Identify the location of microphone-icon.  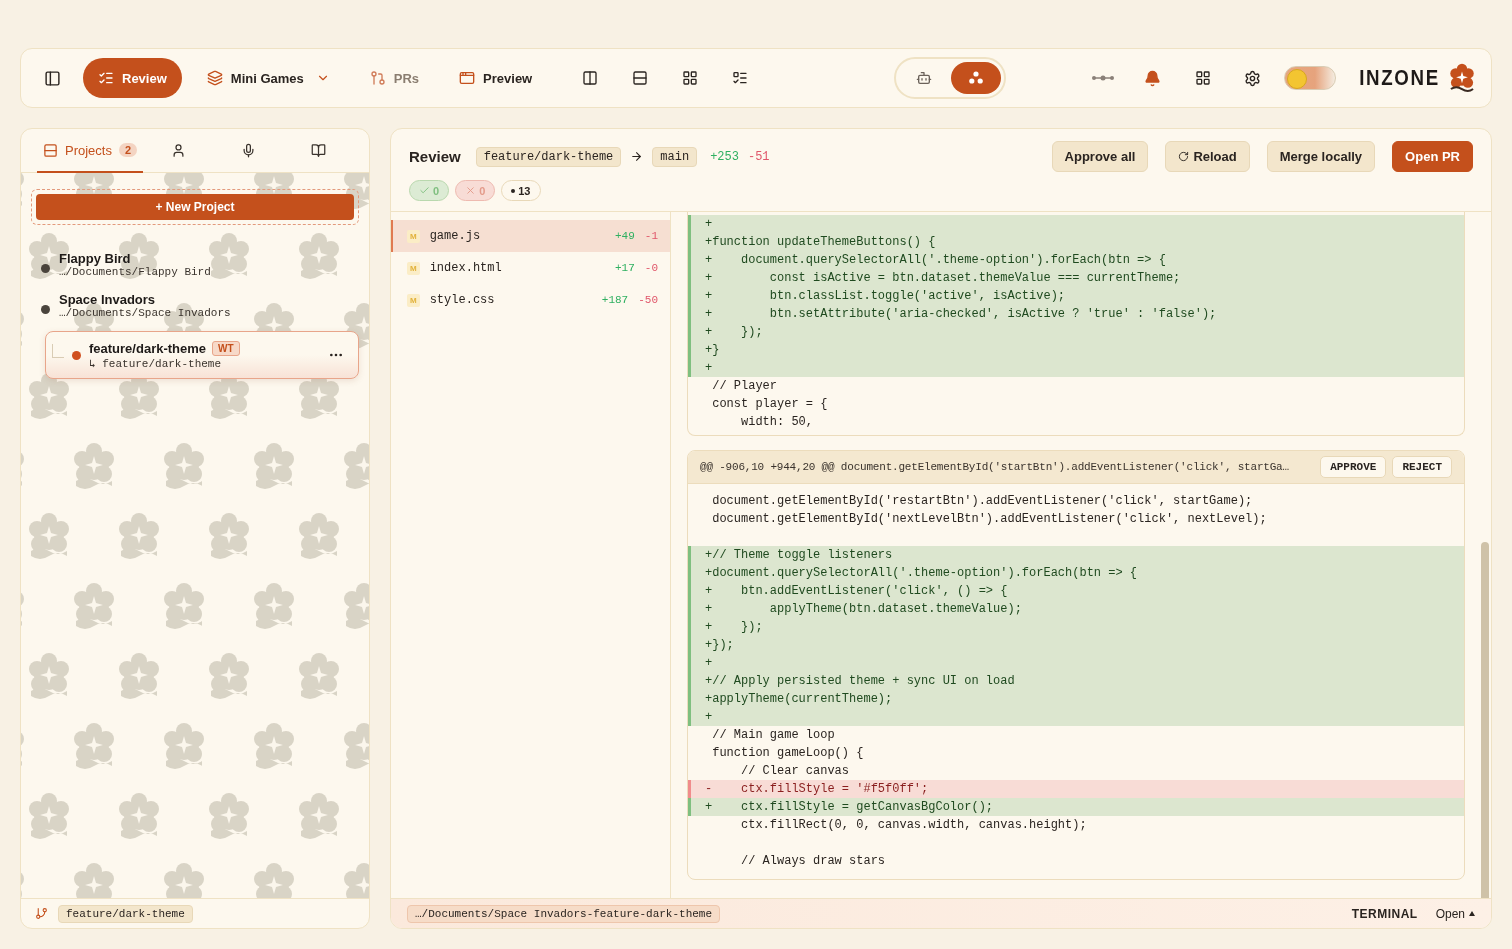
(248, 150).